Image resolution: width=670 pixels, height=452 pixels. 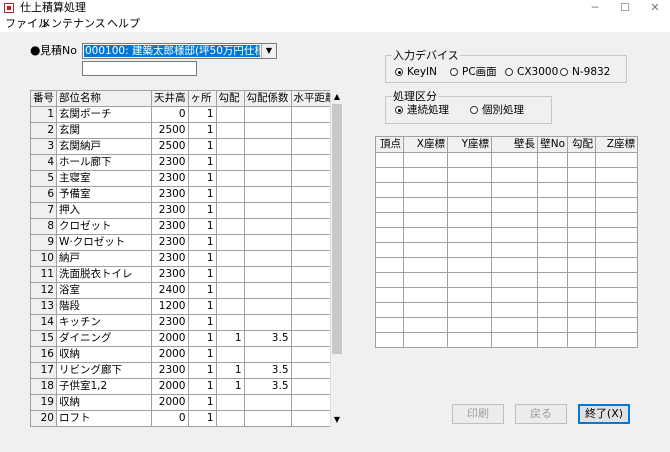 What do you see at coordinates (230, 386) in the screenshot?
I see `slope-cell: 1` at bounding box center [230, 386].